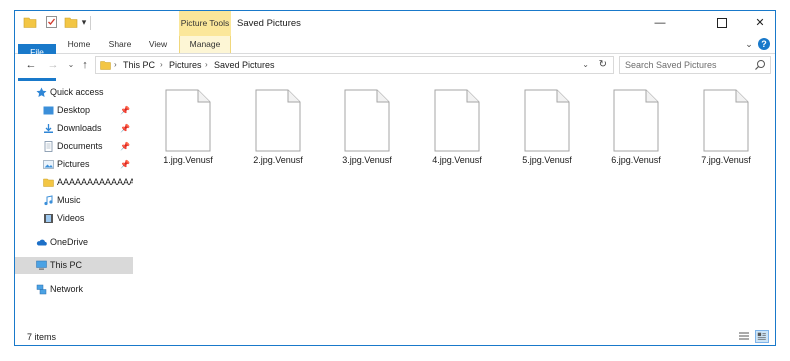 The width and height of the screenshot is (790, 361). Describe the element at coordinates (41, 242) in the screenshot. I see `cloud-icon` at that location.